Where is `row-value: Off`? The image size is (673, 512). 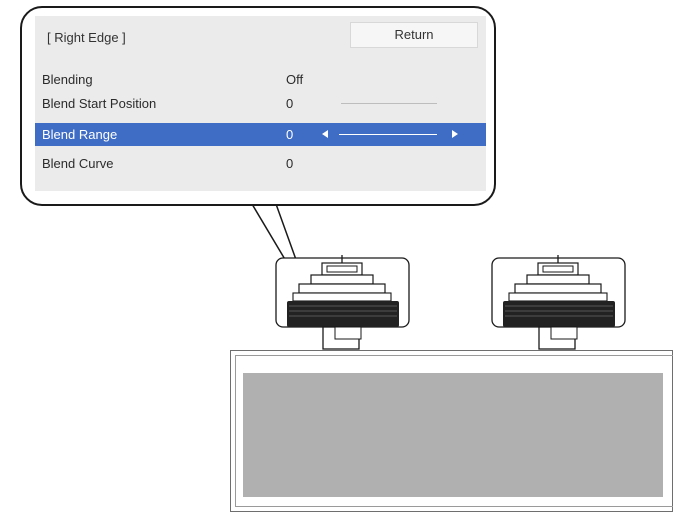
row-value: Off is located at coordinates (295, 79).